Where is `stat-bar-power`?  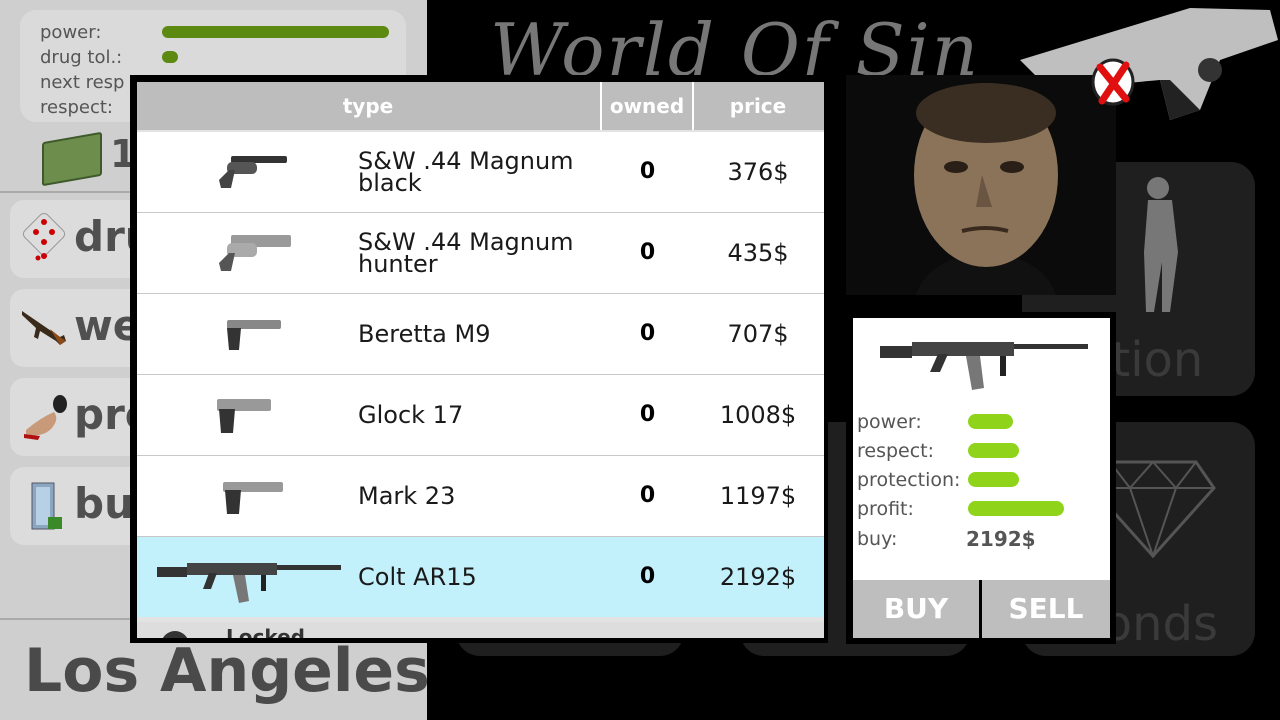
stat-bar-power is located at coordinates (275, 32).